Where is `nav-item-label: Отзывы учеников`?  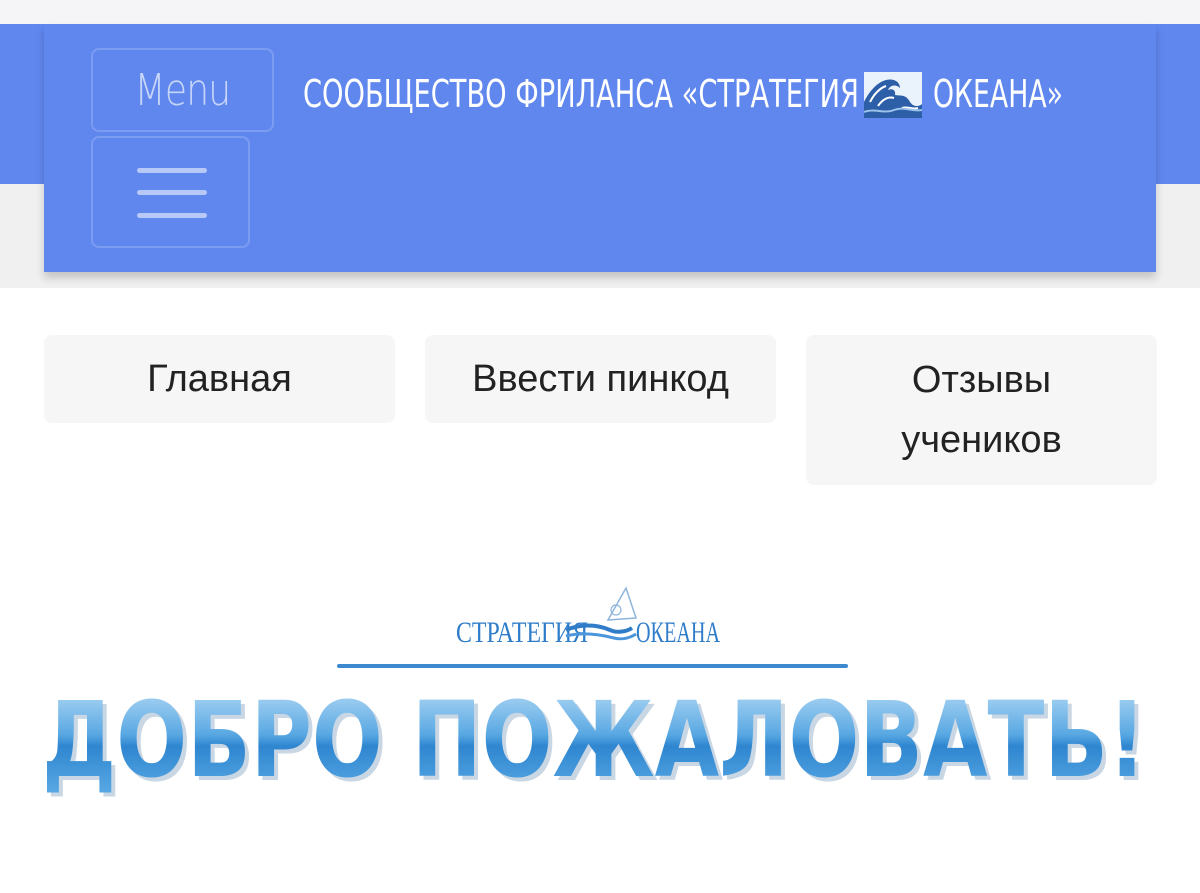
nav-item-label: Отзывы учеников is located at coordinates (981, 410).